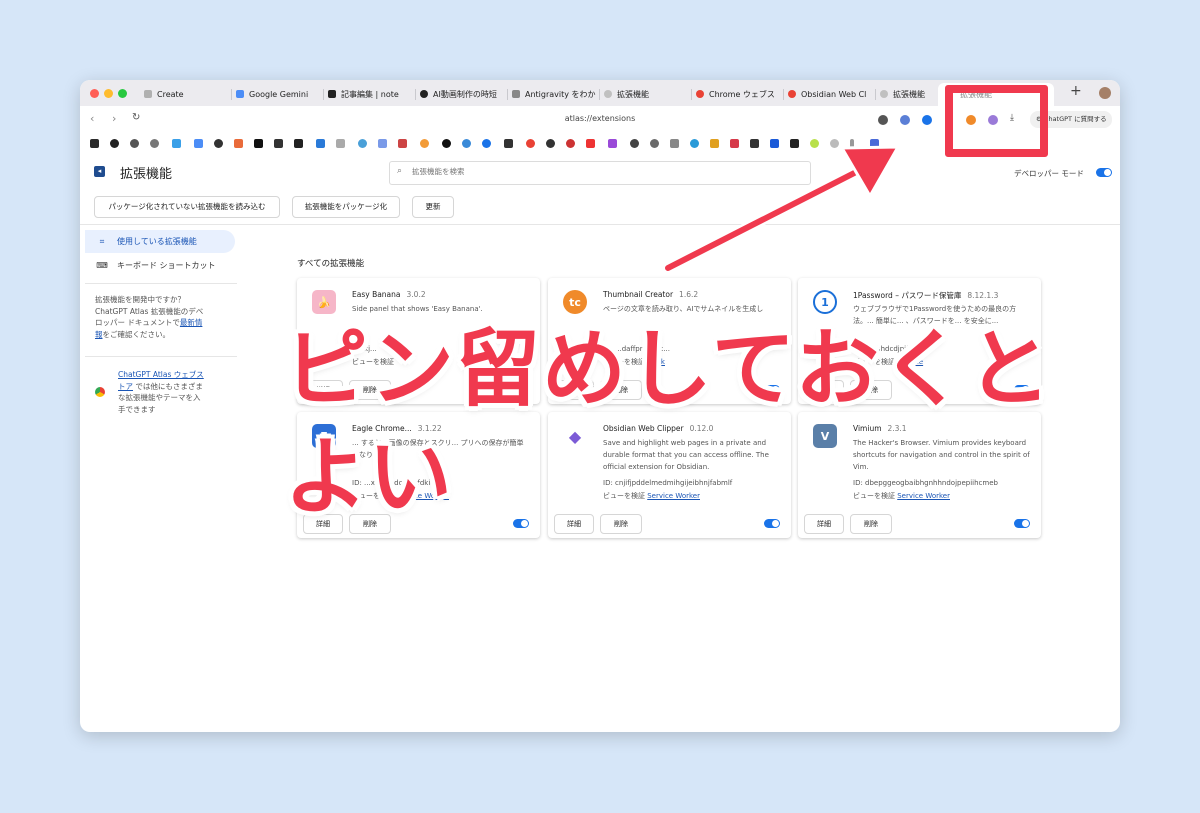 The image size is (1200, 813). Describe the element at coordinates (258, 143) in the screenshot. I see `x-icon` at that location.